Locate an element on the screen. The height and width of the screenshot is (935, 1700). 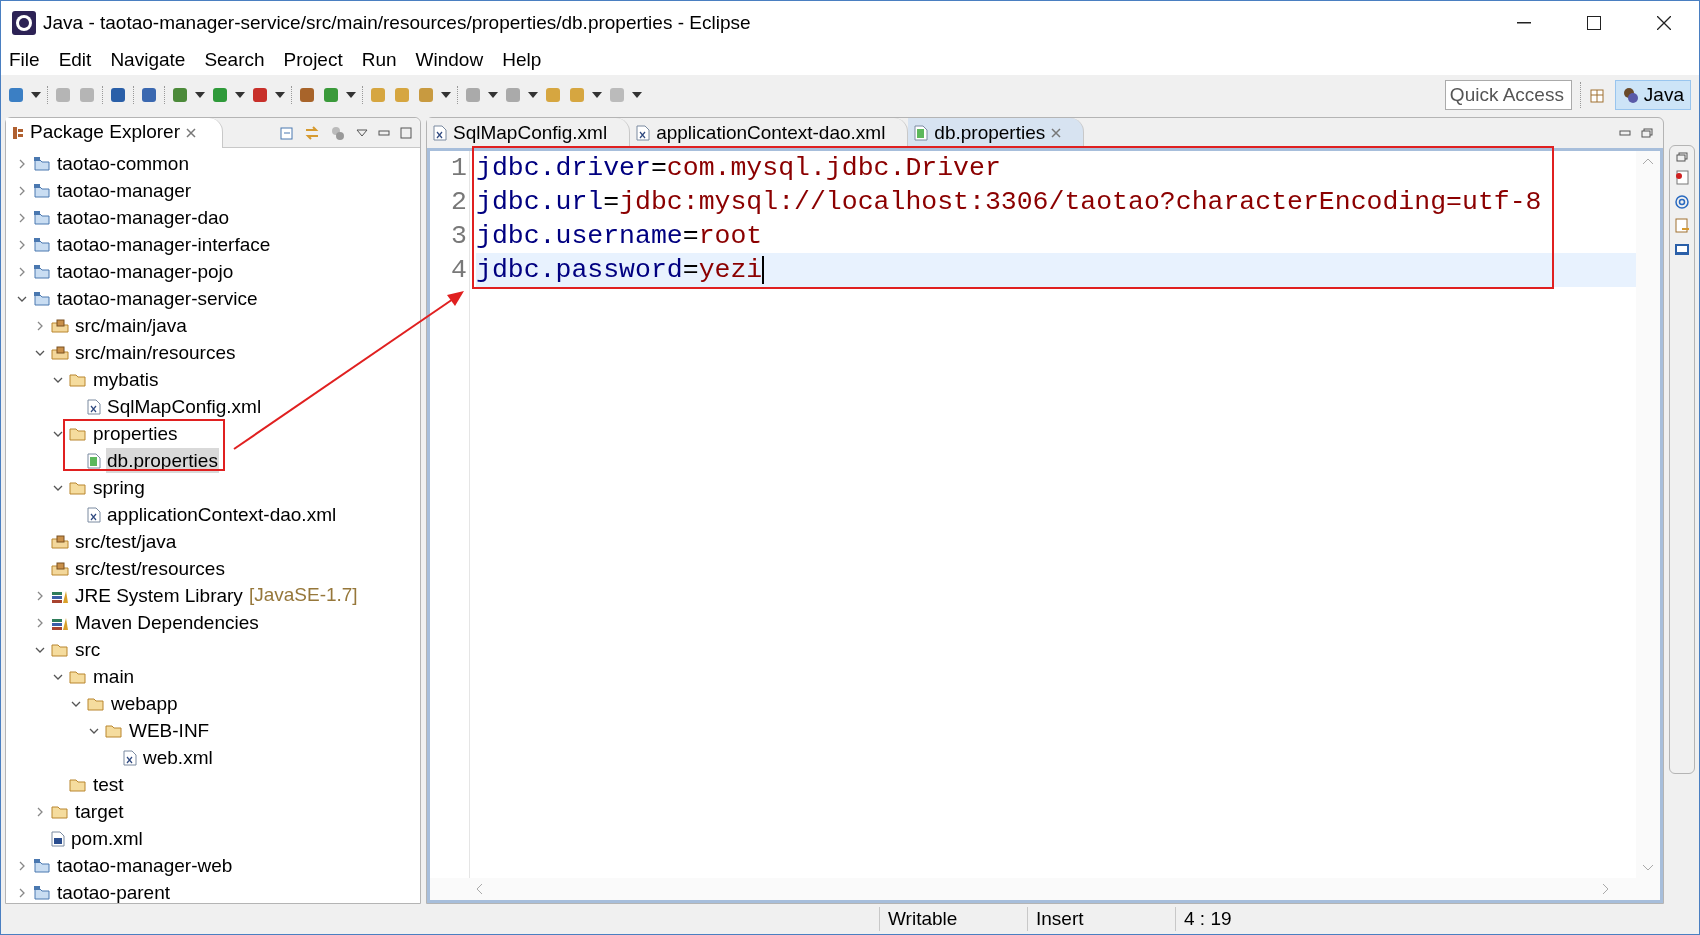
menu-item: Help is located at coordinates (522, 60).